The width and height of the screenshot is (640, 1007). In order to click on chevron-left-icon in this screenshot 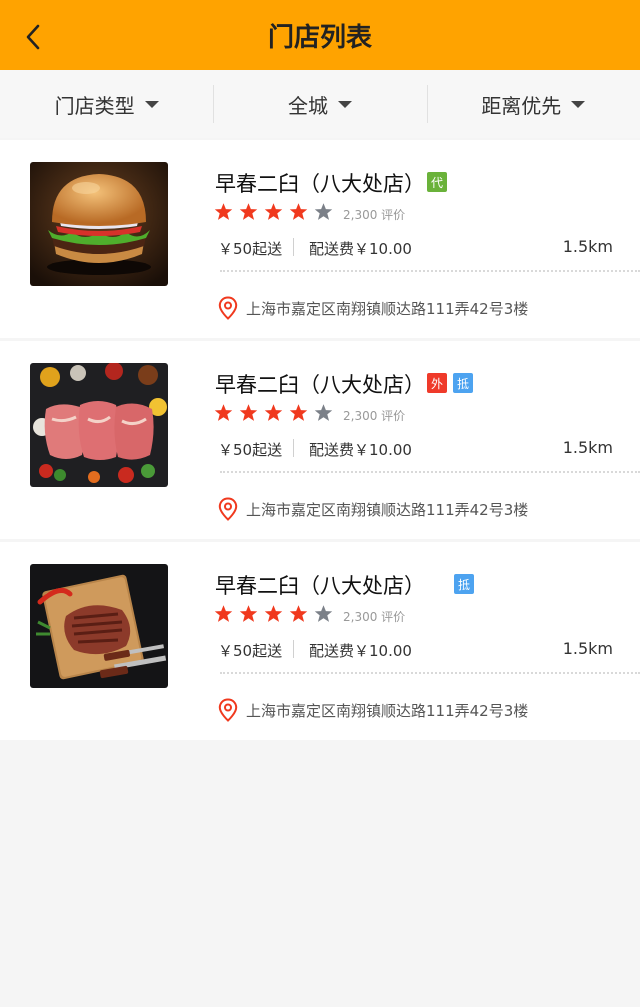, I will do `click(33, 37)`.